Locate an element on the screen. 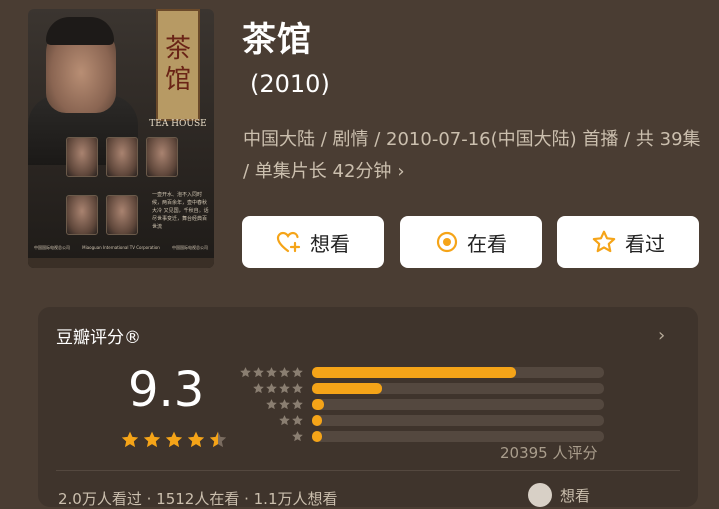 This screenshot has width=719, height=509. rating-count: 20395 人评分 is located at coordinates (549, 453).